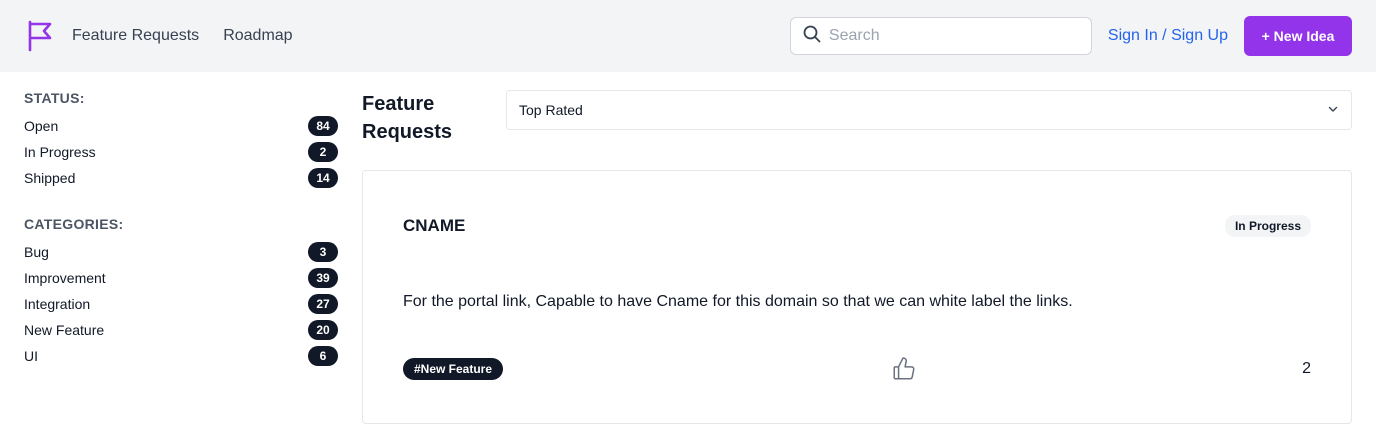 The width and height of the screenshot is (1376, 430). Describe the element at coordinates (181, 356) in the screenshot. I see `category-item-ui: UI 6` at that location.